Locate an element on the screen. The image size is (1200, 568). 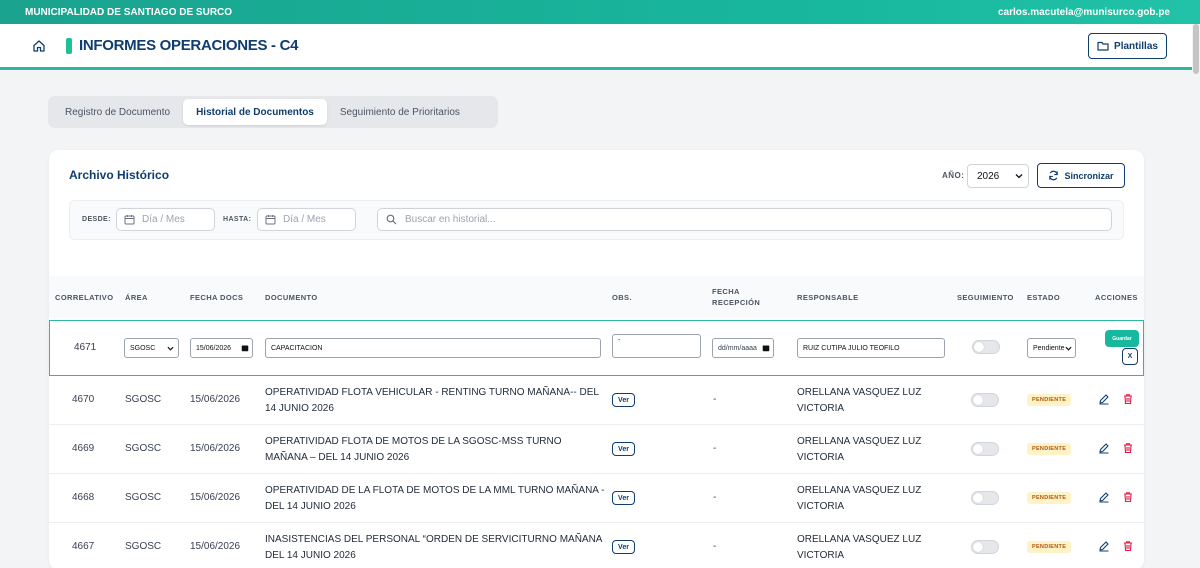
fecha-docs-value: 15/06/2026 is located at coordinates (214, 348).